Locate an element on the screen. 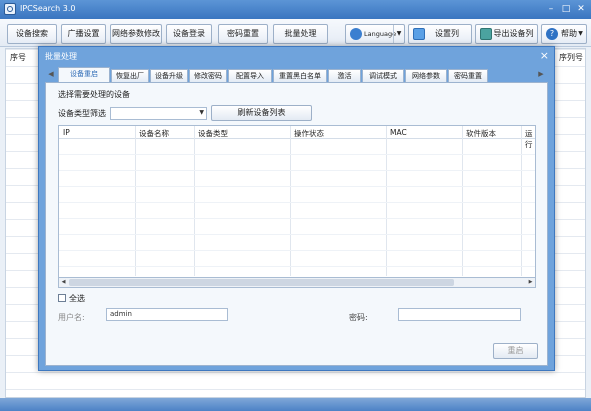 The height and width of the screenshot is (411, 591). select-all-label: 全选 is located at coordinates (77, 298).